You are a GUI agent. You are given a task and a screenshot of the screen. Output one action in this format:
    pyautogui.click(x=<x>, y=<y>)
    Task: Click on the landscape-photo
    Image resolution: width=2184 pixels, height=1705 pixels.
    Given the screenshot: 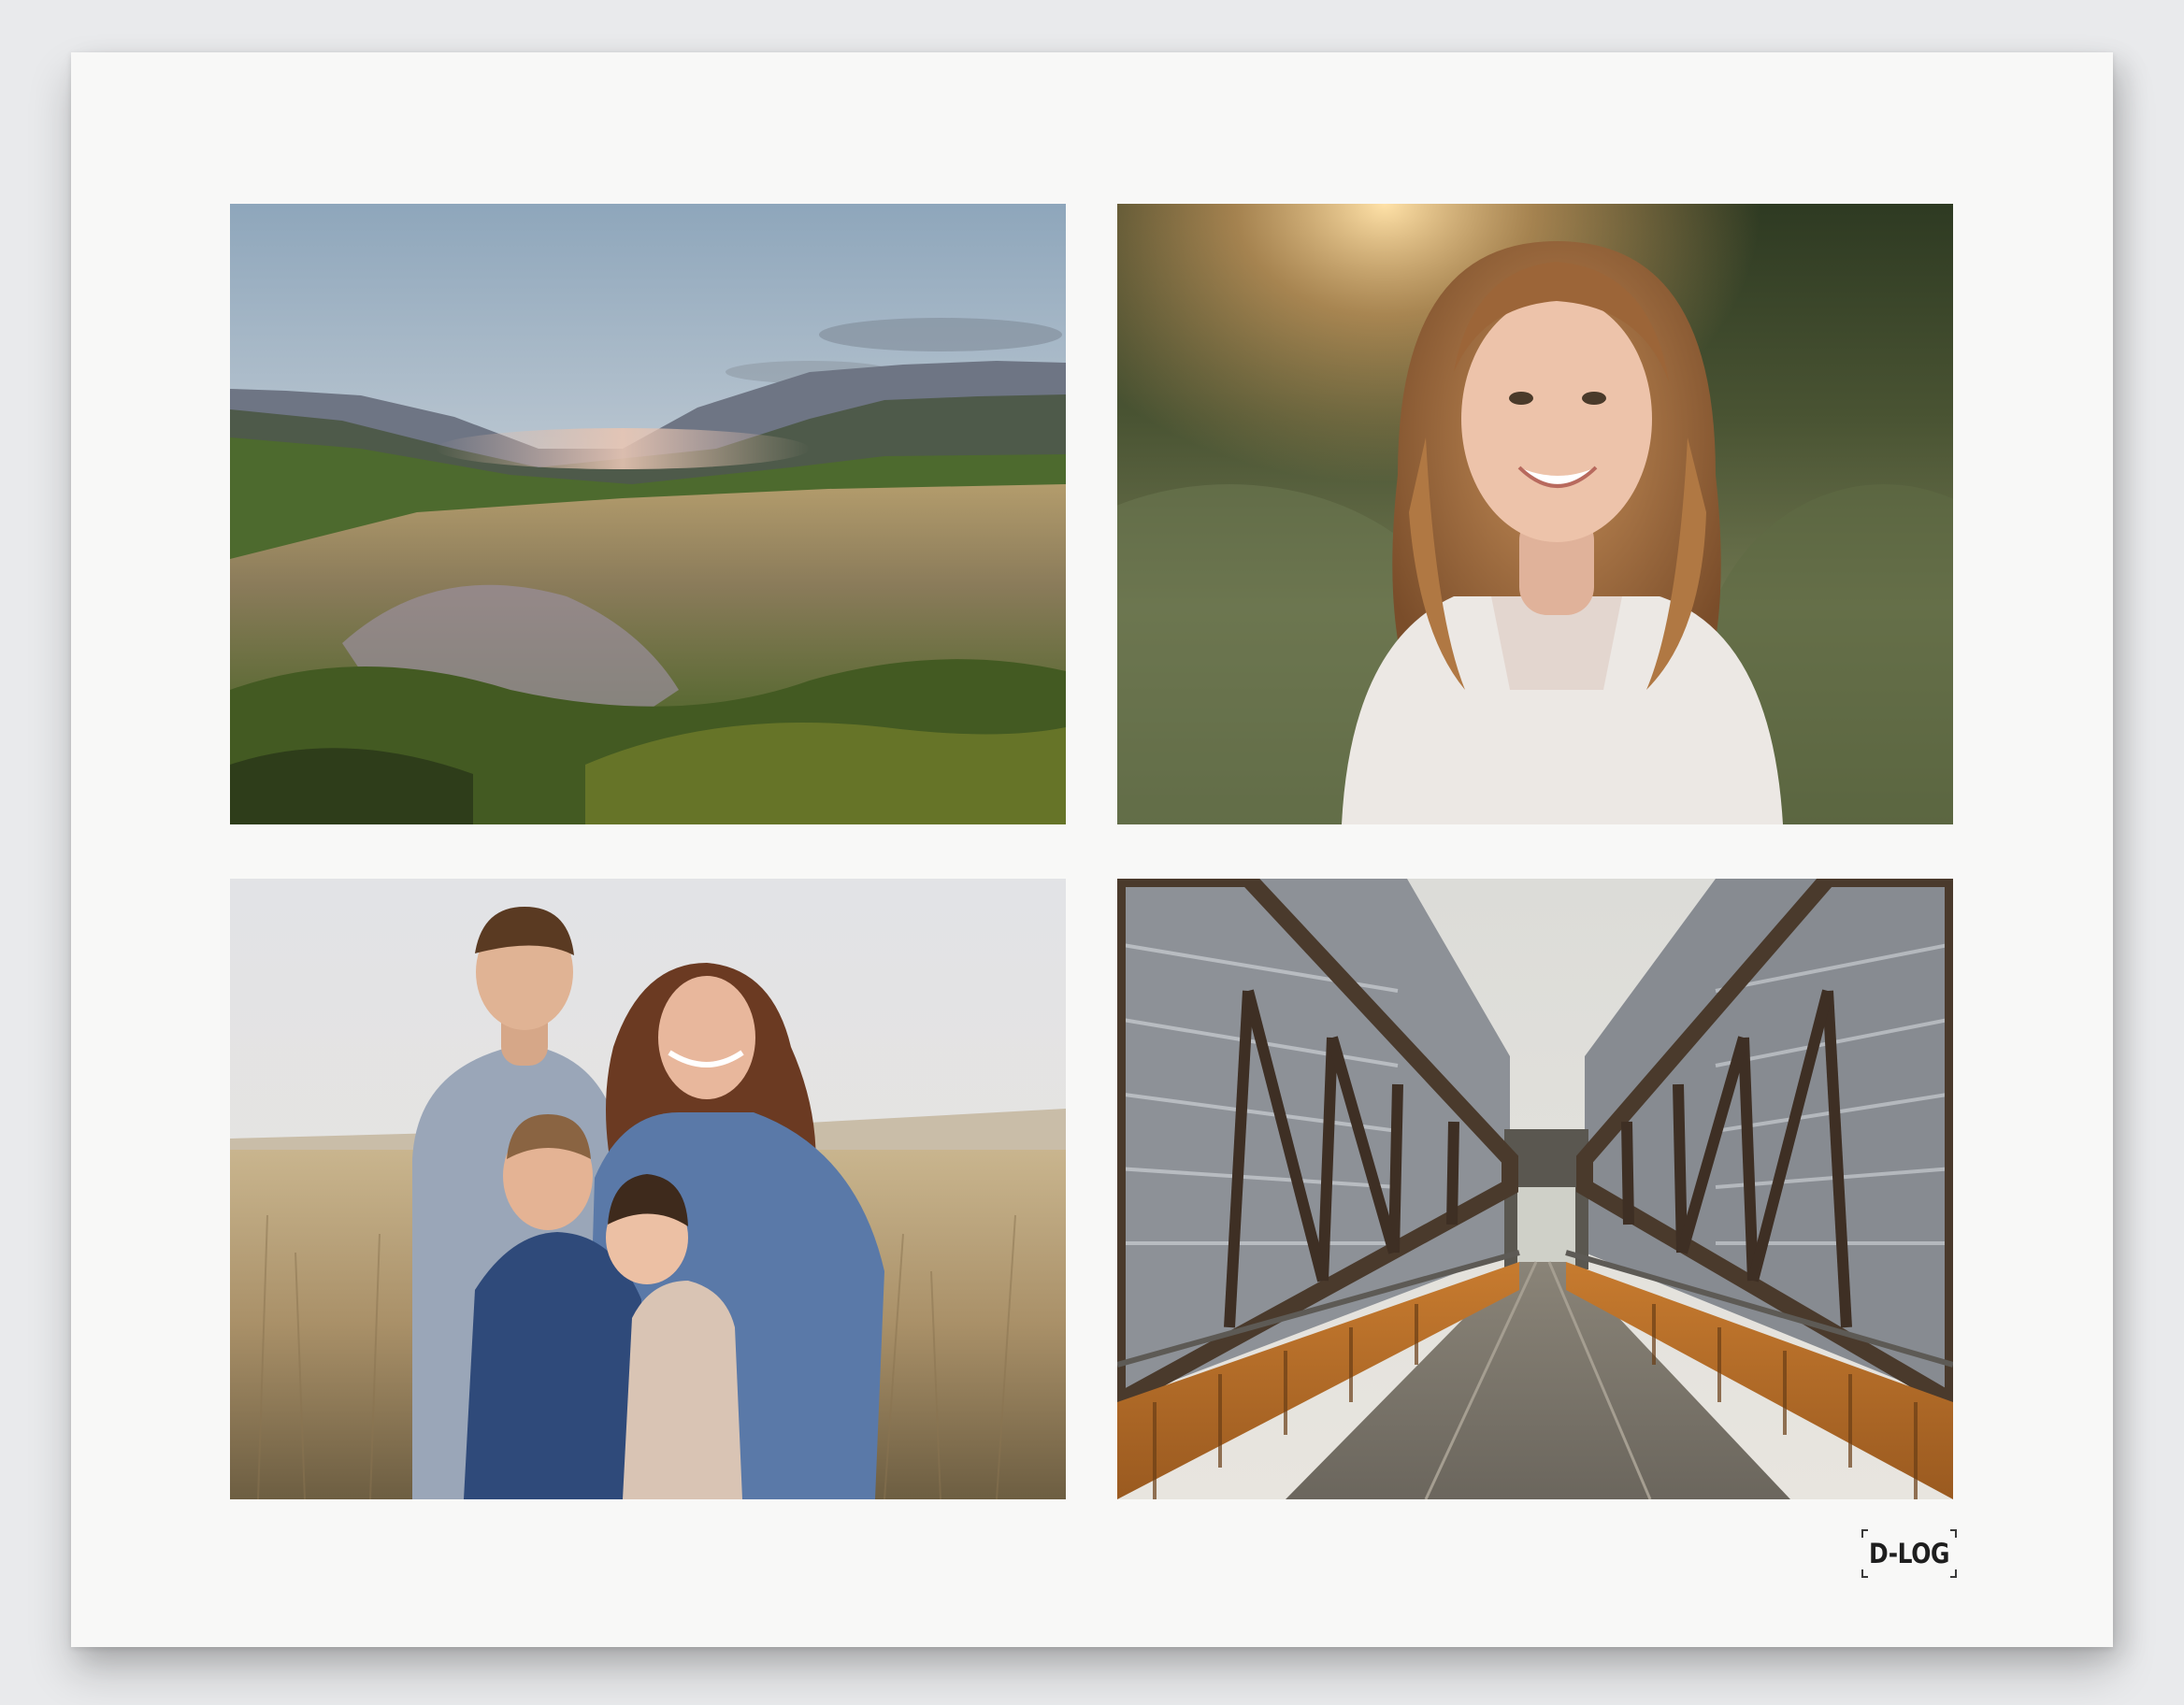 What is the action you would take?
    pyautogui.click(x=648, y=514)
    